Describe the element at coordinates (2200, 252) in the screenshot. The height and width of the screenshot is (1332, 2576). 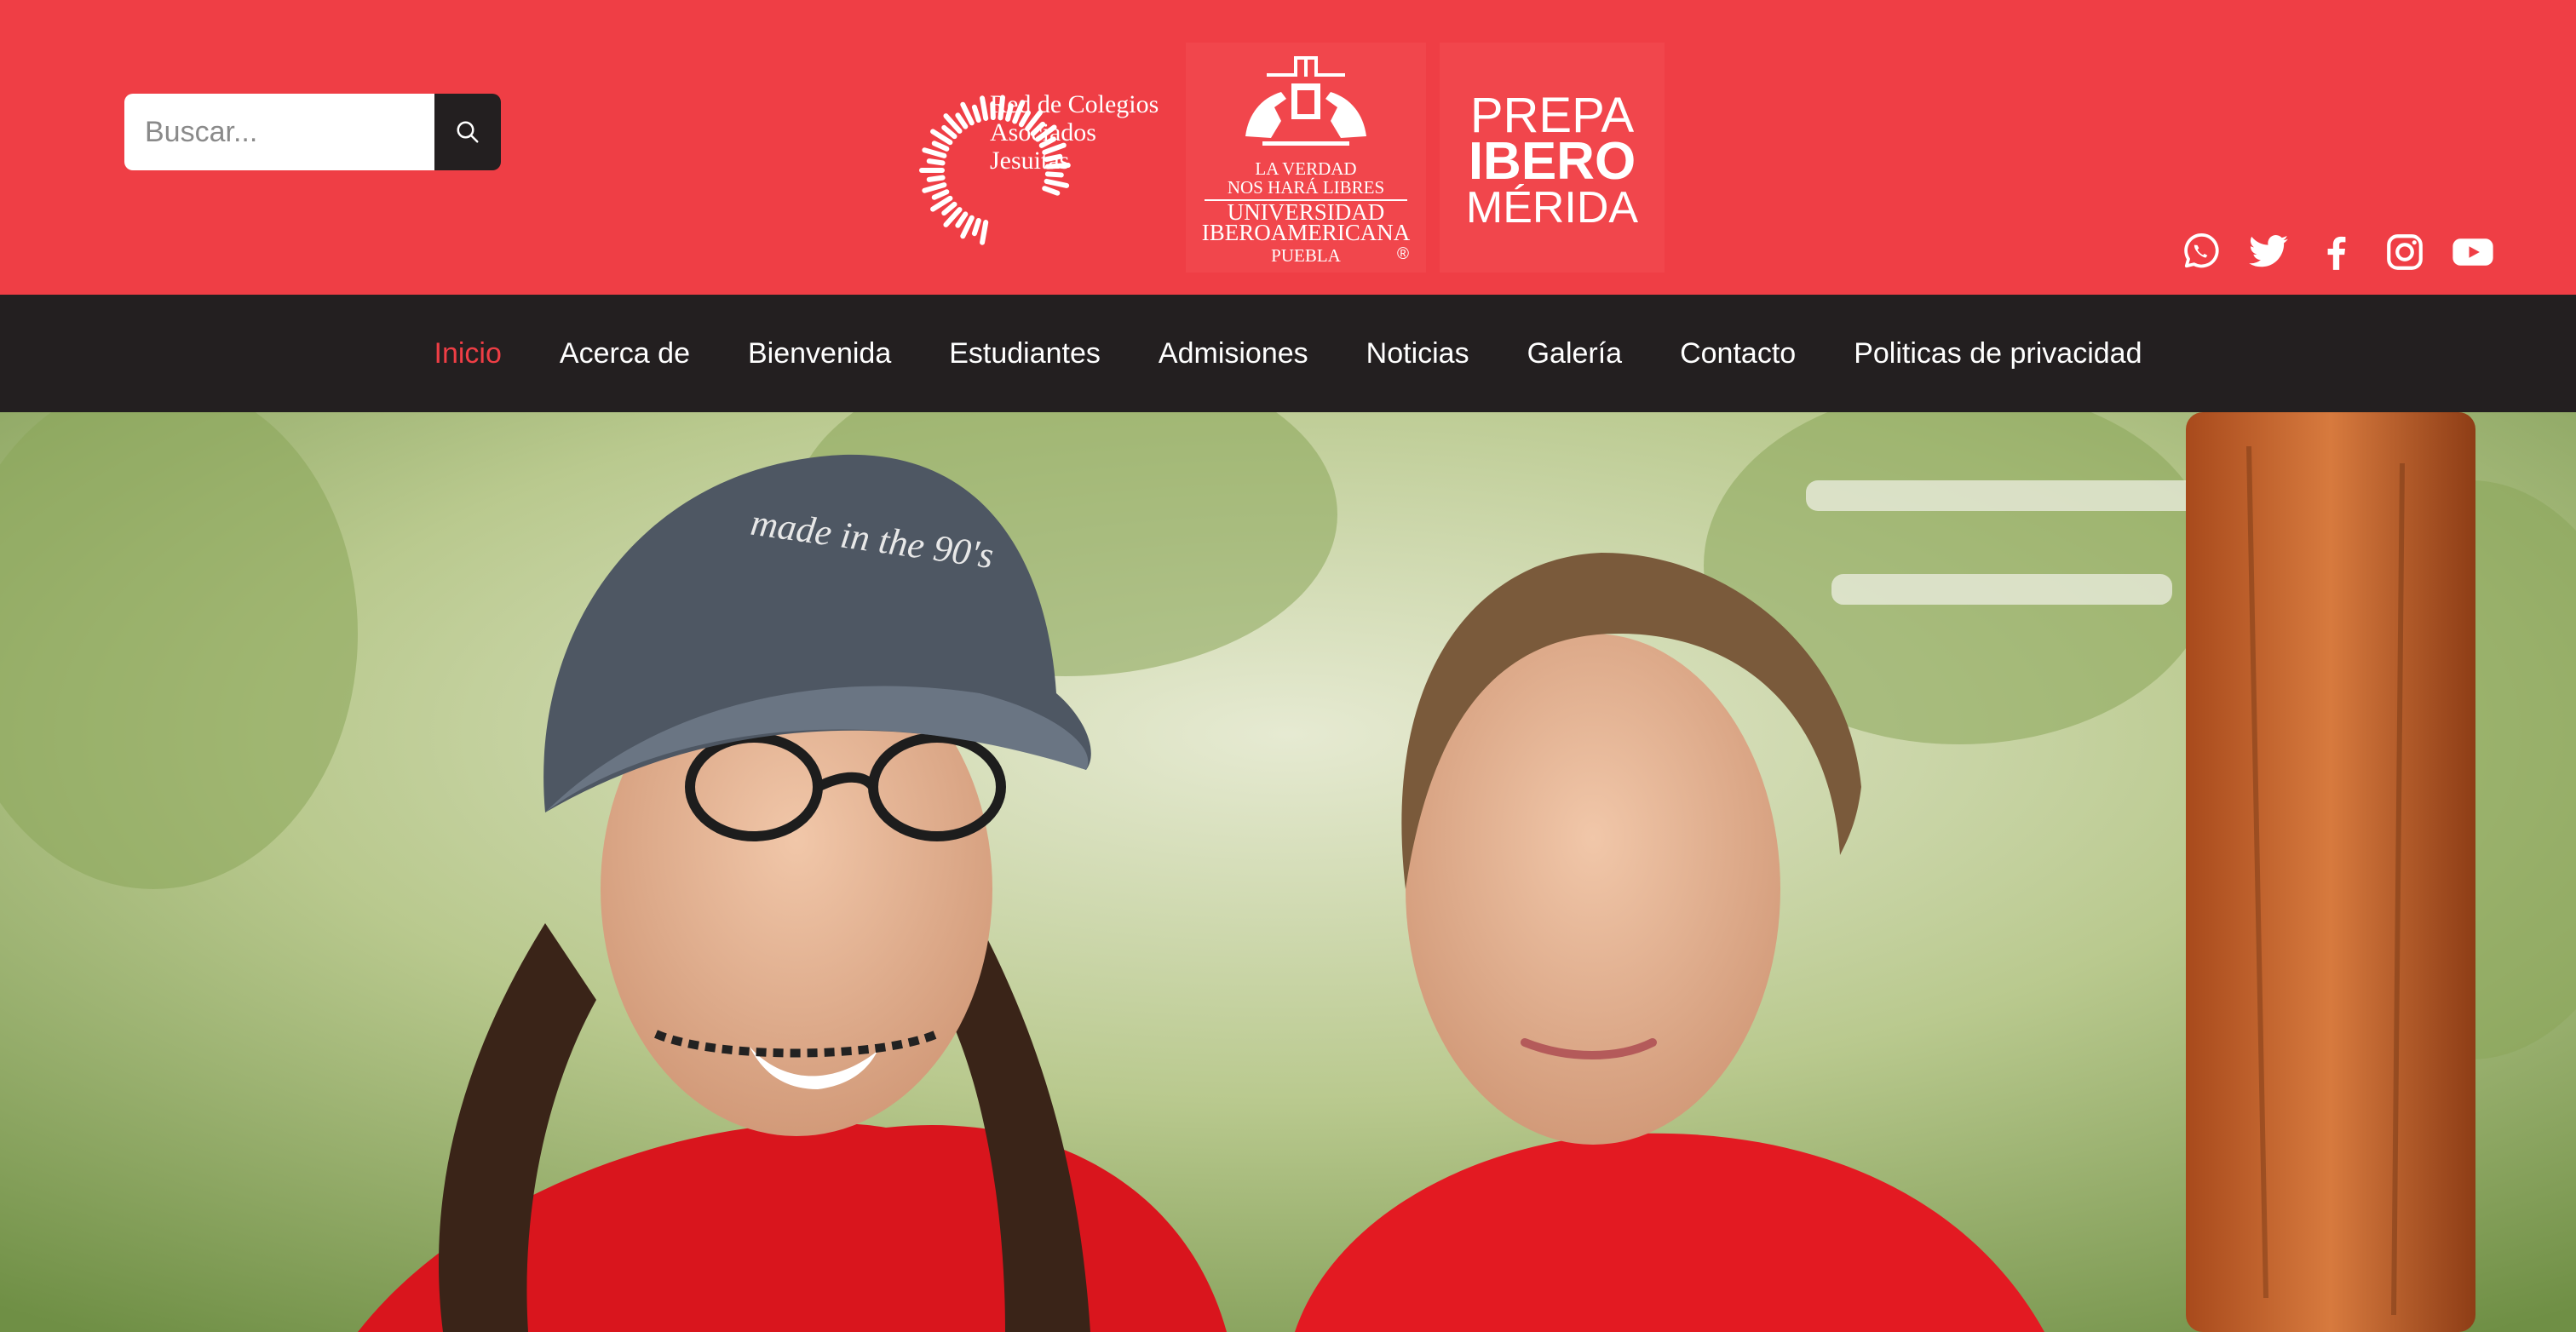
I see `whatsapp-icon` at that location.